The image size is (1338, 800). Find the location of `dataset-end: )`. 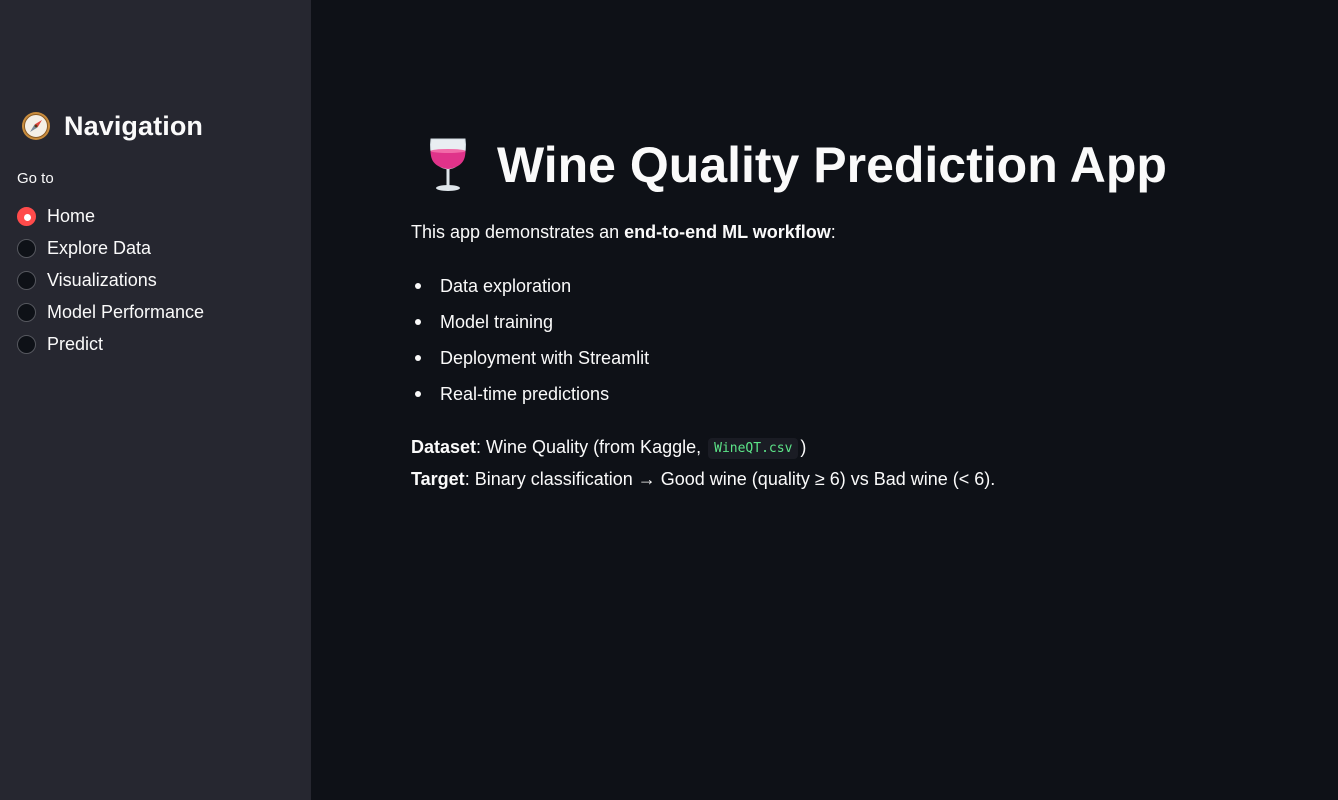

dataset-end: ) is located at coordinates (803, 447).